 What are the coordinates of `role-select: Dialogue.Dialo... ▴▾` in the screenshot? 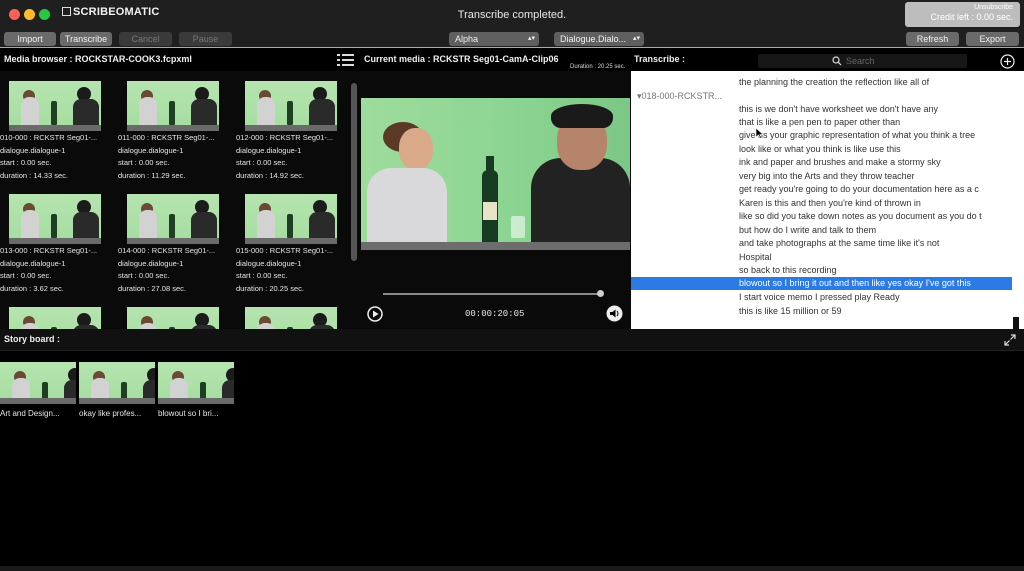 It's located at (599, 39).